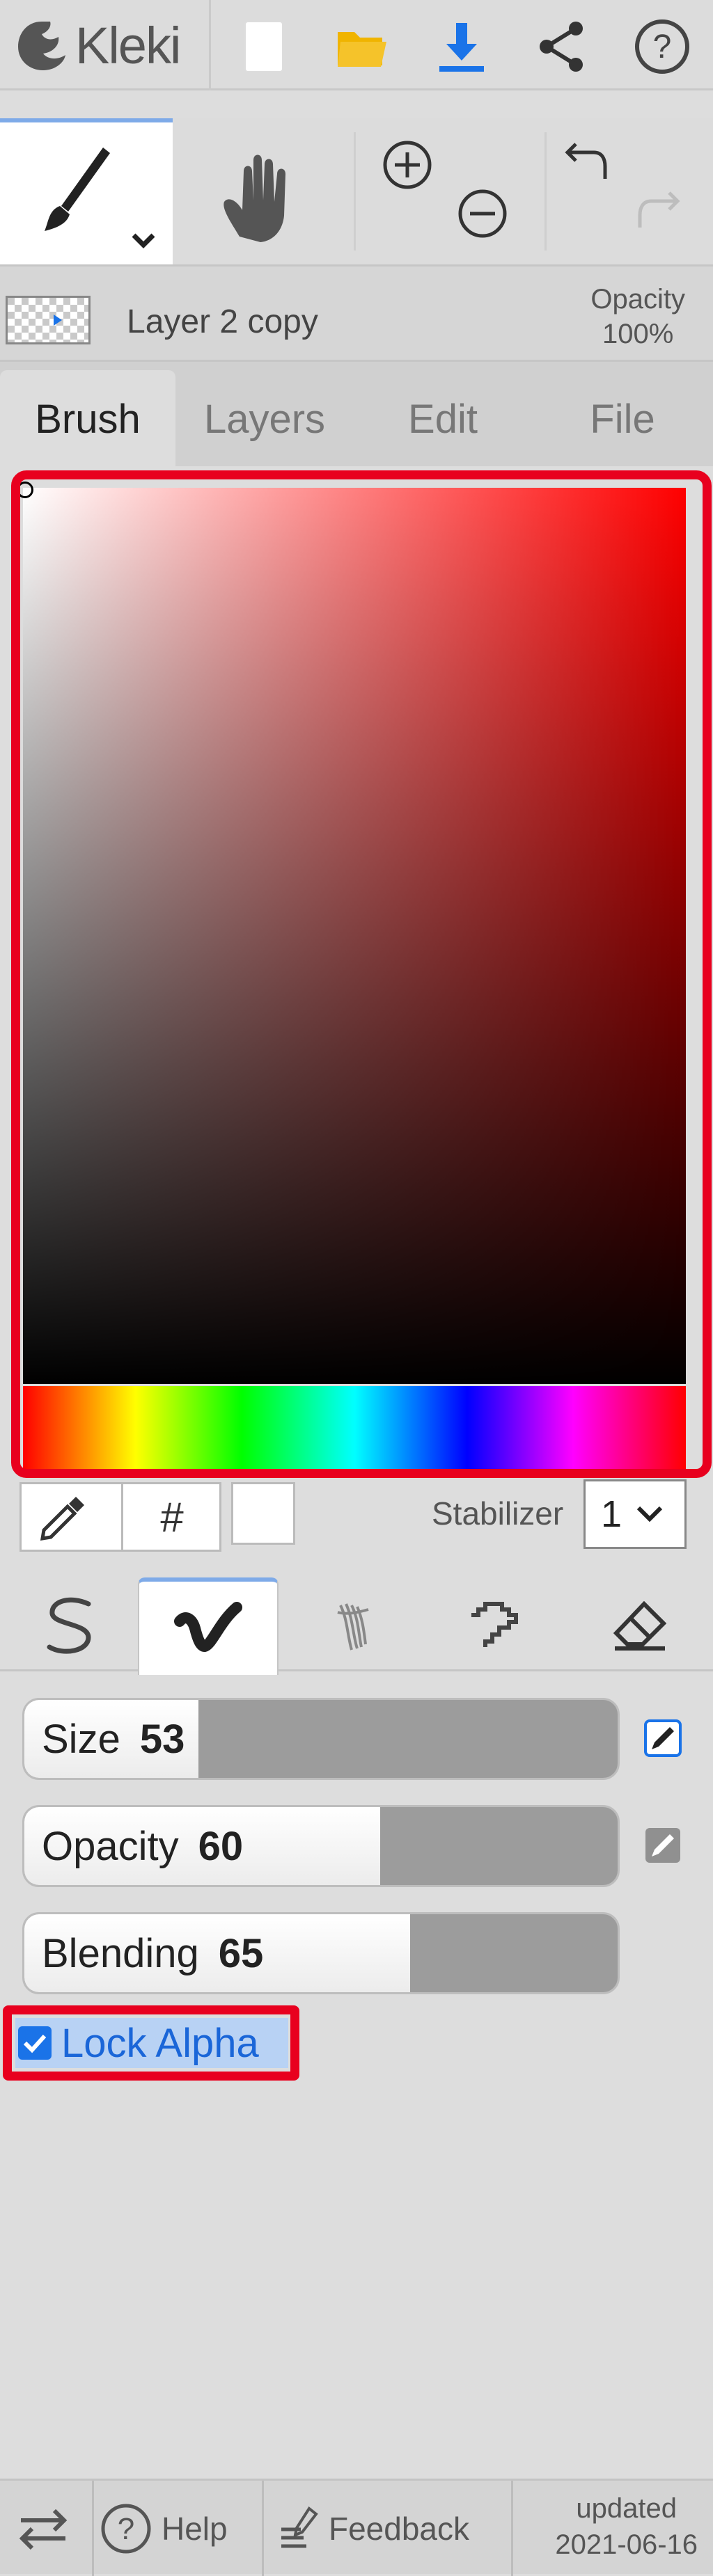 Image resolution: width=713 pixels, height=2576 pixels. I want to click on opacity-value: 100%, so click(638, 334).